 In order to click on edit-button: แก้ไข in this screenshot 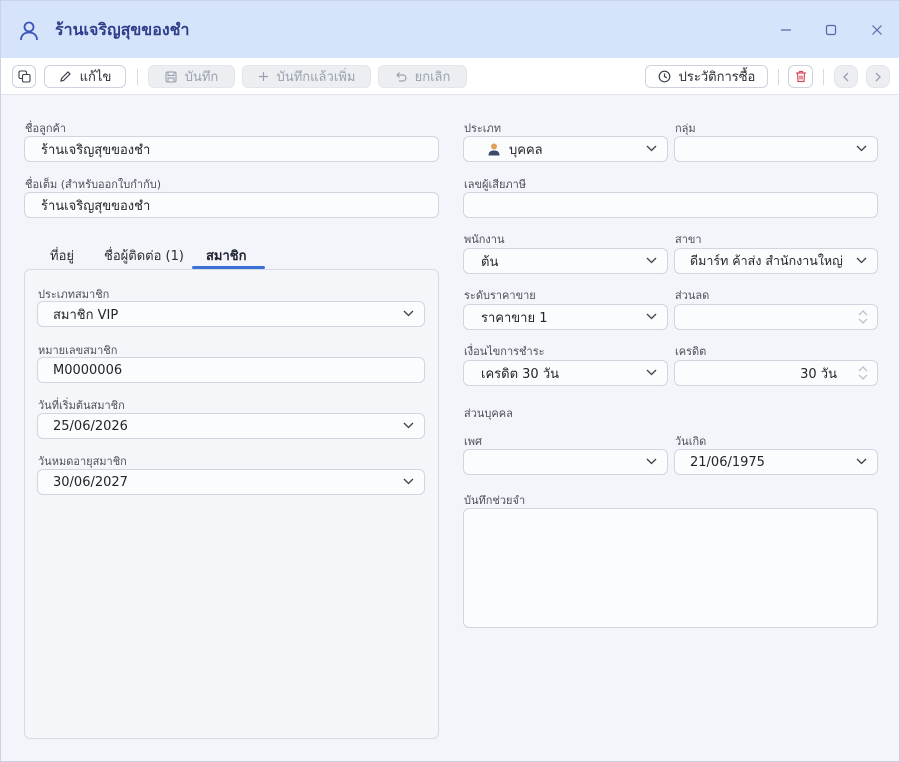, I will do `click(85, 76)`.